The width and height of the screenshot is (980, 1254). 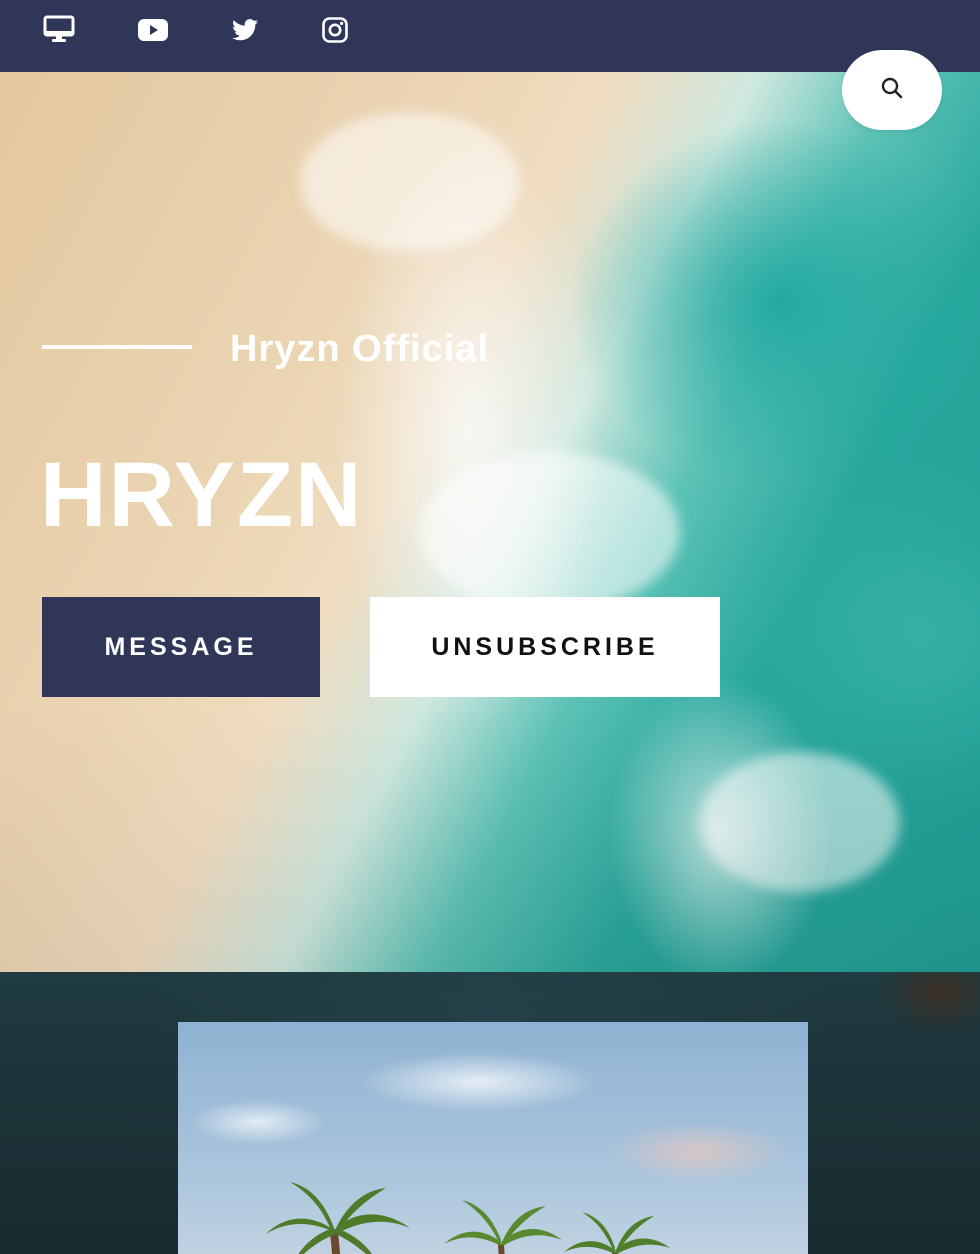 What do you see at coordinates (545, 647) in the screenshot?
I see `unsubscribe-button: UNSUBSCRIBE` at bounding box center [545, 647].